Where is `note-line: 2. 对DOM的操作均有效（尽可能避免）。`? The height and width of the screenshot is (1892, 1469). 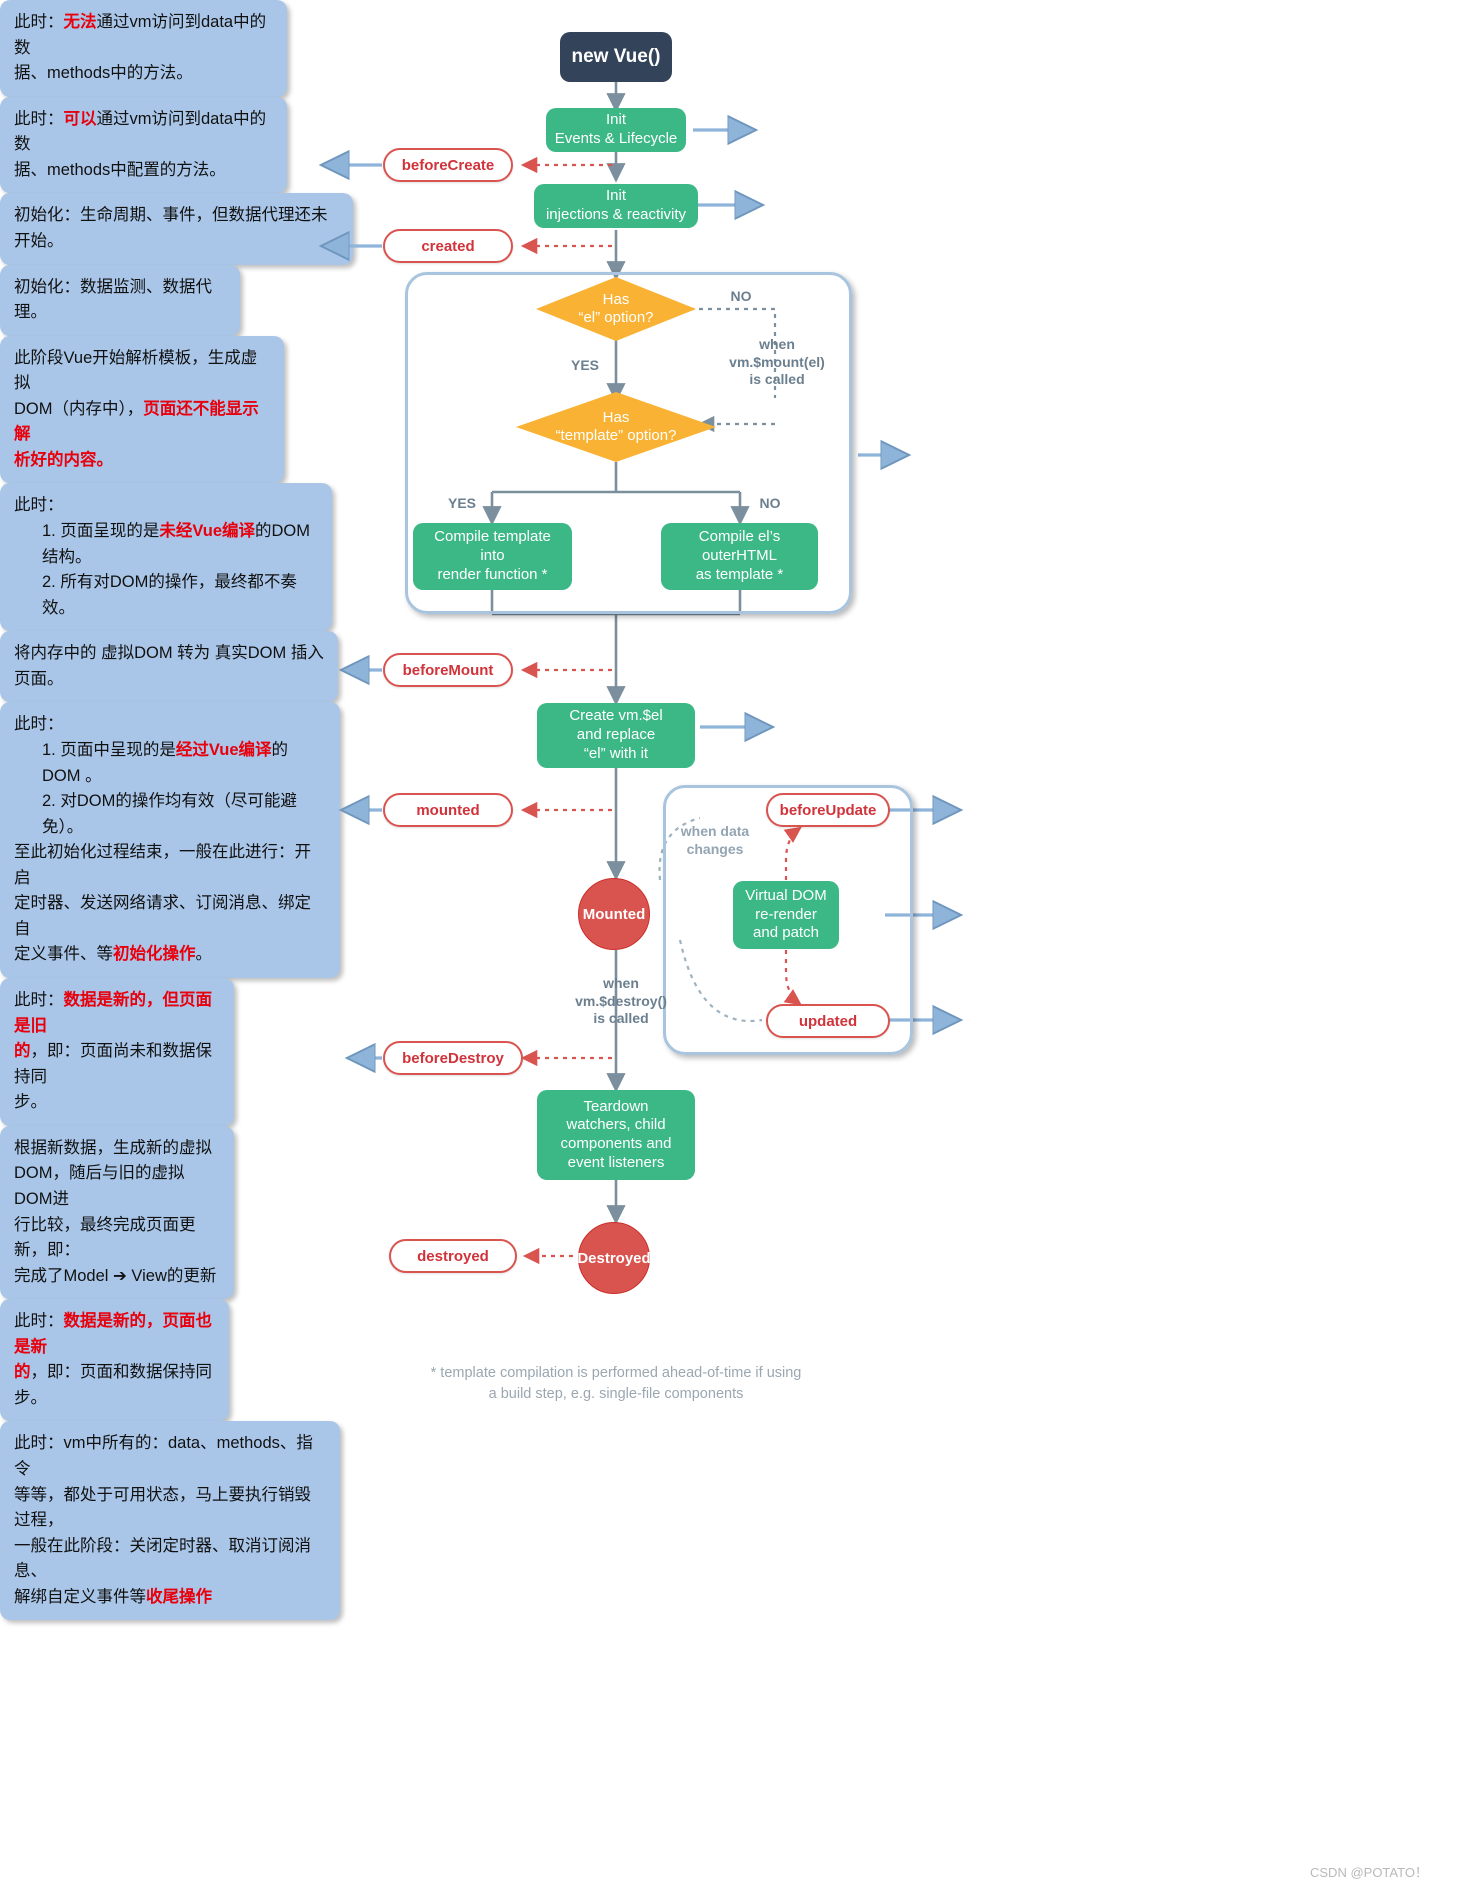
note-line: 2. 对DOM的操作均有效（尽可能避免）。 is located at coordinates (170, 814).